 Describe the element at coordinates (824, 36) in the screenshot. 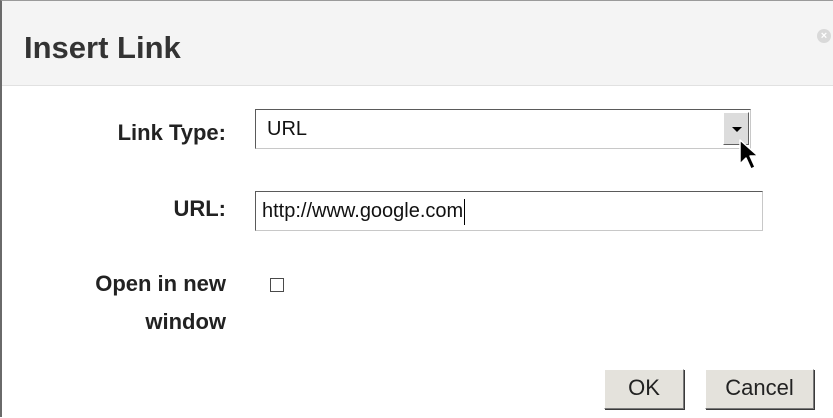

I see `close-icon: ×` at that location.